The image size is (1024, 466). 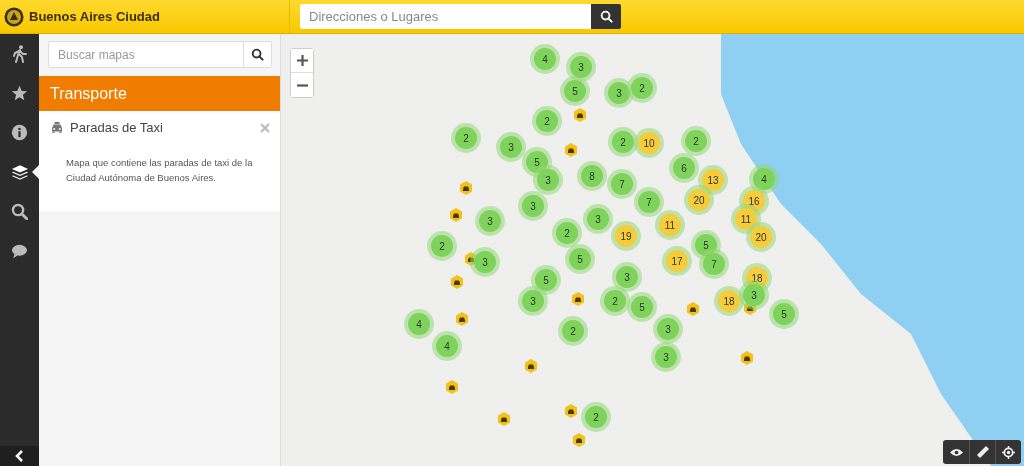 What do you see at coordinates (445, 16) in the screenshot?
I see `address-search-field: Direcciones o Lugares` at bounding box center [445, 16].